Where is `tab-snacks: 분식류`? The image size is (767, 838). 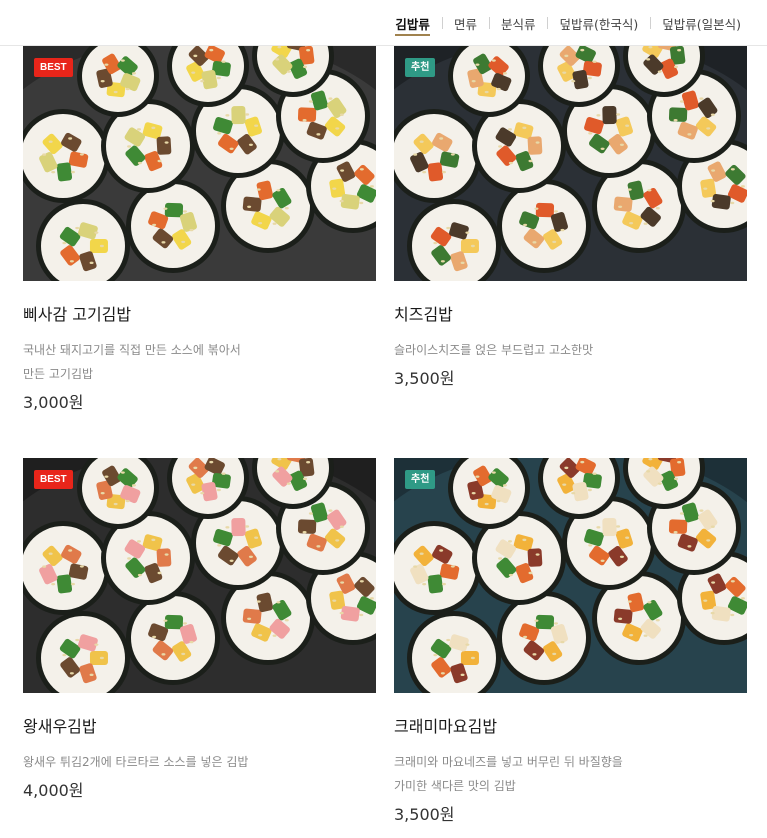
tab-snacks: 분식류 is located at coordinates (518, 23).